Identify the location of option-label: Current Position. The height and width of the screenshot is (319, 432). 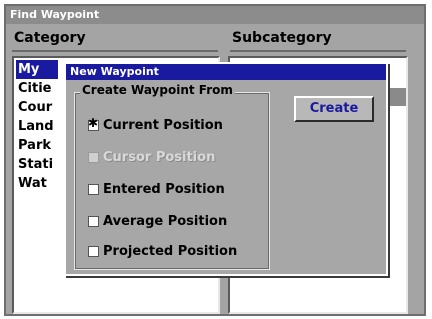
(163, 125).